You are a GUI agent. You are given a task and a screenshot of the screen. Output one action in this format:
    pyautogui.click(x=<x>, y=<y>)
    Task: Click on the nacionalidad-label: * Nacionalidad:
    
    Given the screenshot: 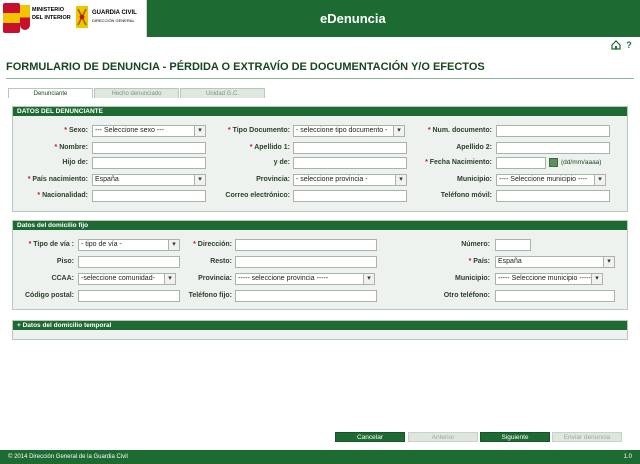 What is the action you would take?
    pyautogui.click(x=62, y=195)
    